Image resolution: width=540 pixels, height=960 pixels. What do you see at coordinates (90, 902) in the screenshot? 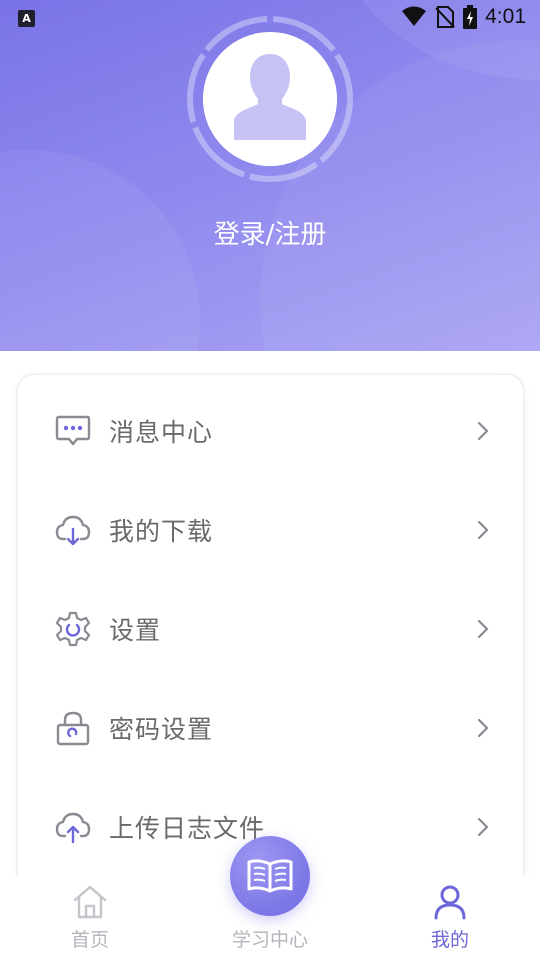
I see `home-icon` at bounding box center [90, 902].